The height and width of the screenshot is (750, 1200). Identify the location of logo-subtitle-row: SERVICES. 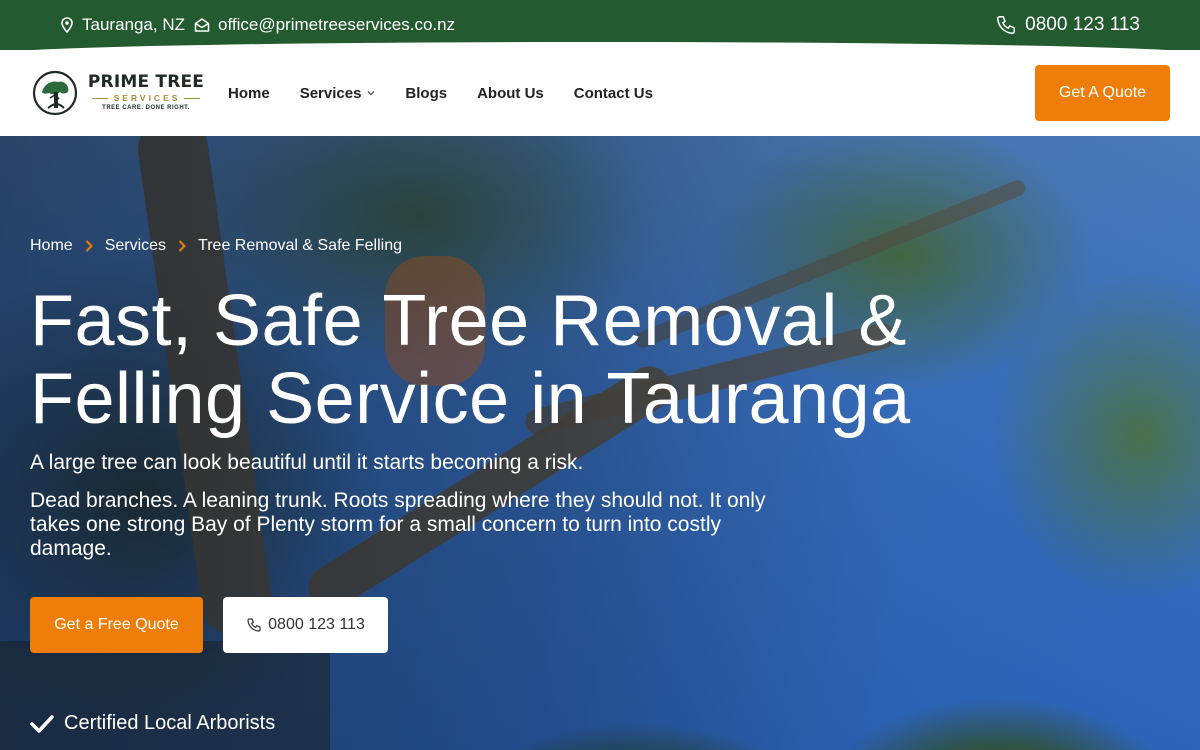
(146, 98).